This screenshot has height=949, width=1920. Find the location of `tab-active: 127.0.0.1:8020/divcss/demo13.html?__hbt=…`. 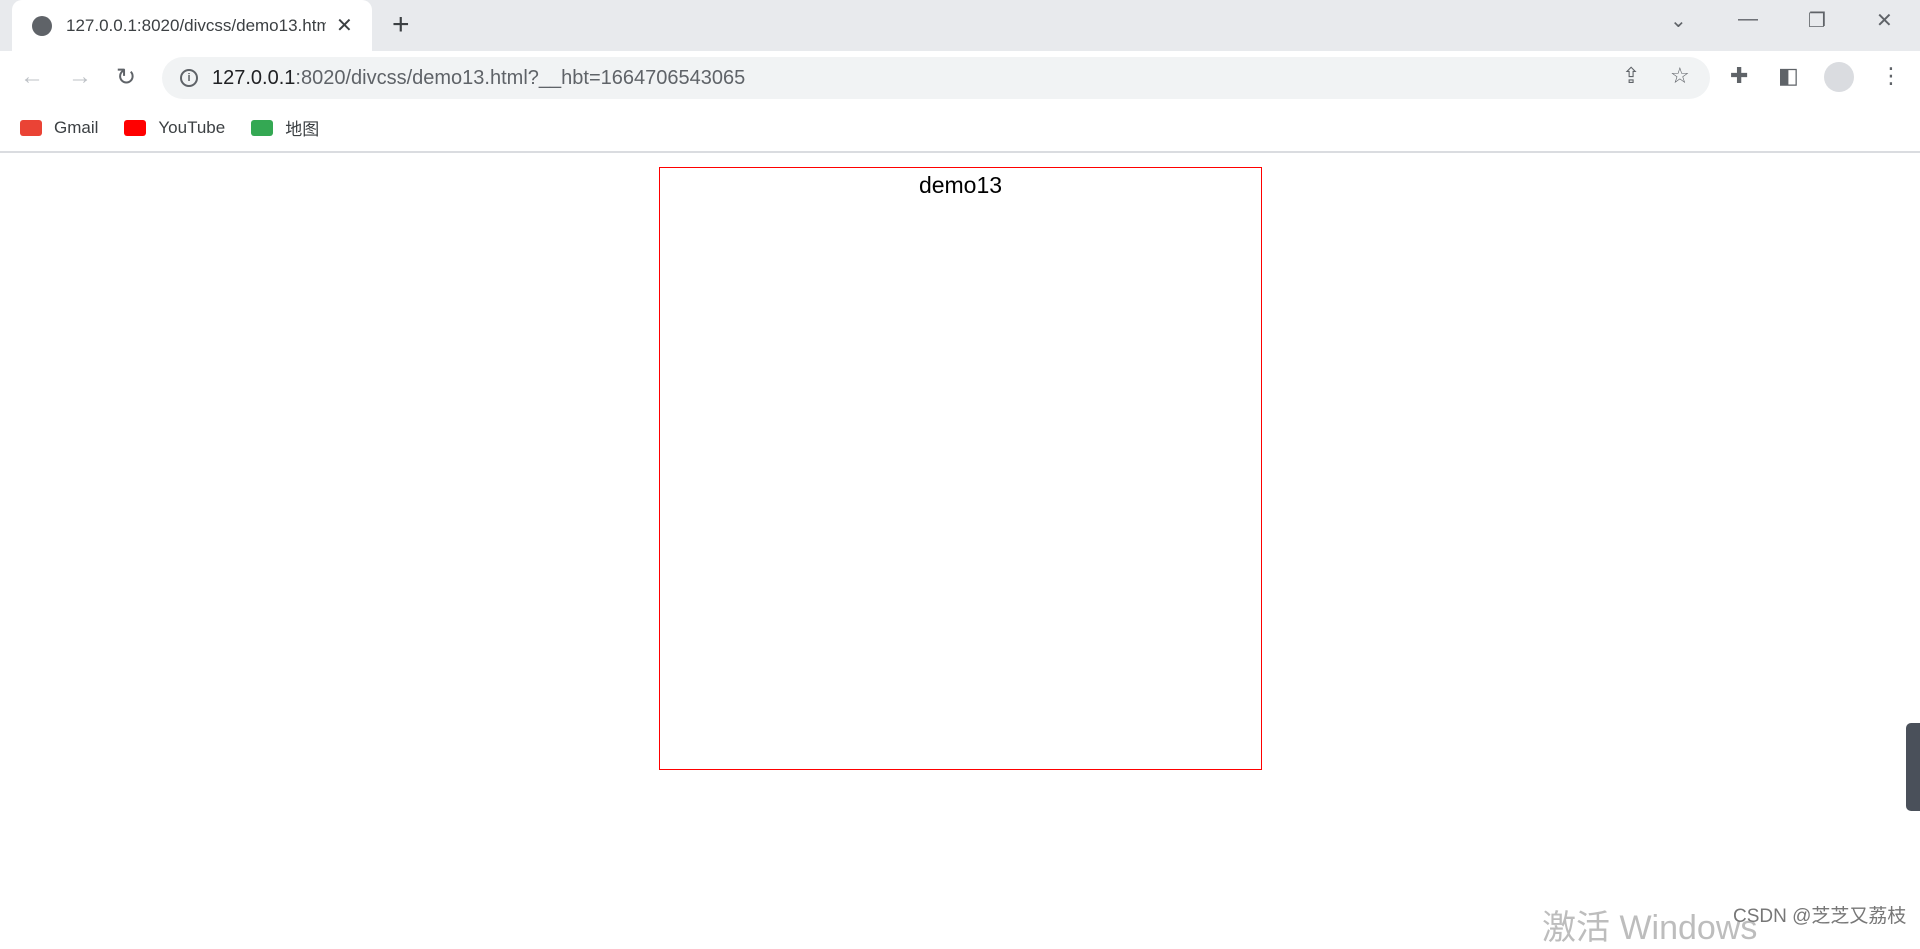

tab-active: 127.0.0.1:8020/divcss/demo13.html?__hbt=… is located at coordinates (192, 25).